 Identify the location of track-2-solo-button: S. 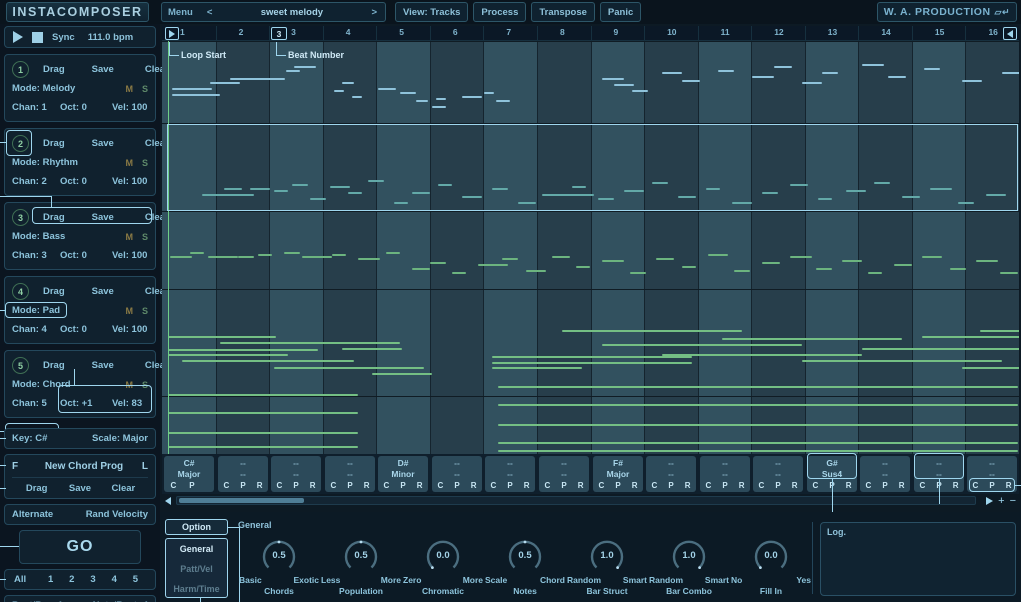
(145, 163).